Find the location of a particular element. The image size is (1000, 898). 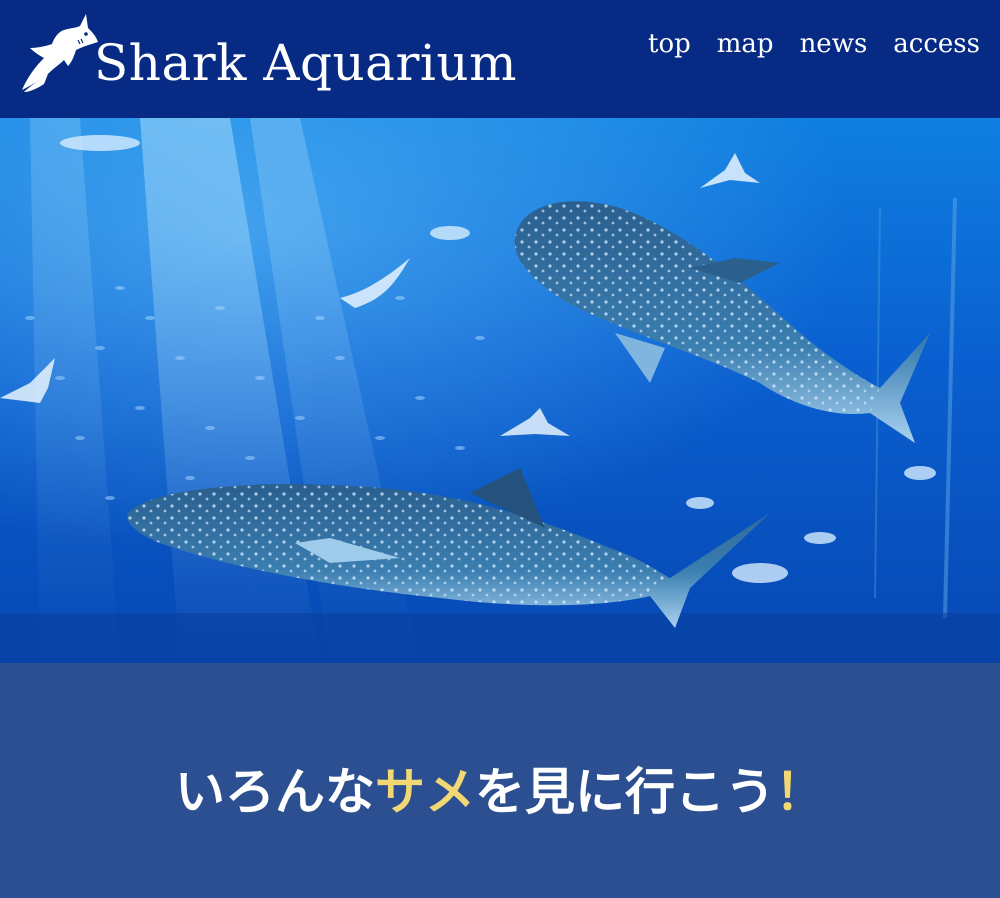

tagline-text: いろんな is located at coordinates (275, 792).